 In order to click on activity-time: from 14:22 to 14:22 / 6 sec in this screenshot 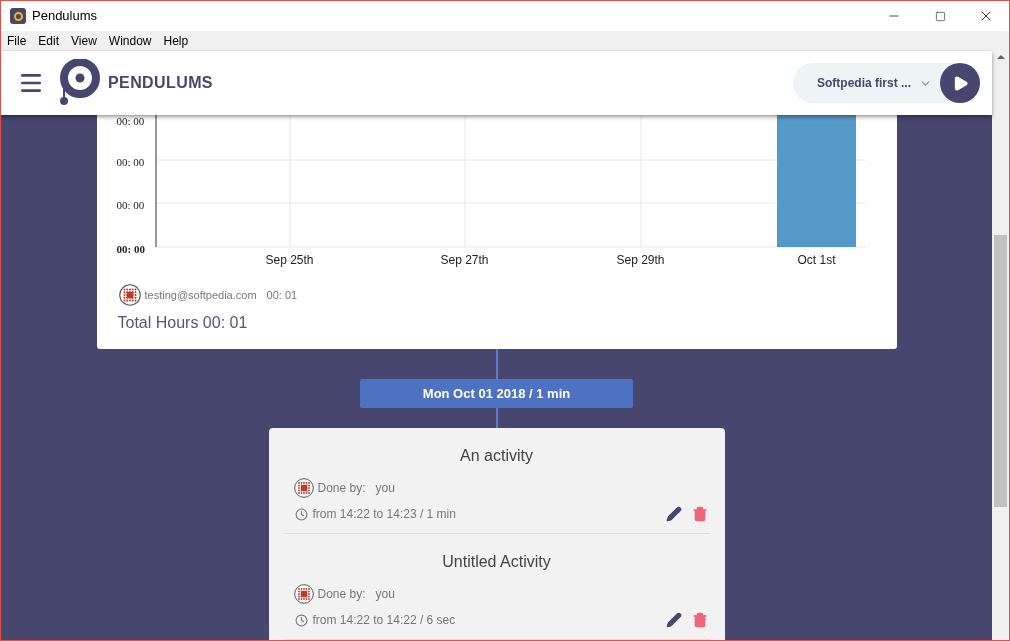, I will do `click(384, 620)`.